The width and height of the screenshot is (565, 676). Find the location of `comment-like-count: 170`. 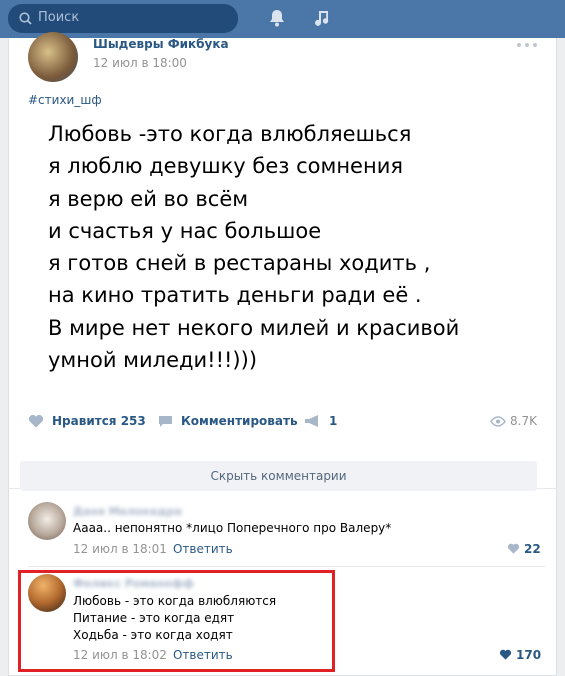

comment-like-count: 170 is located at coordinates (528, 655).